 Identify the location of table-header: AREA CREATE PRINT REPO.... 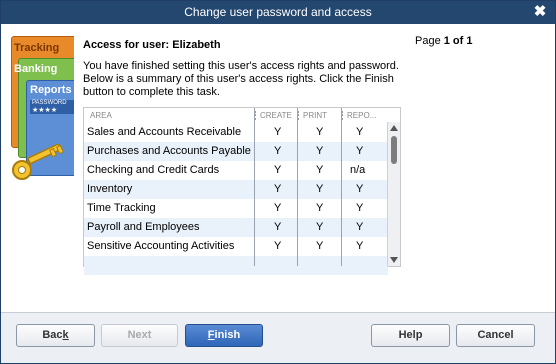
(236, 115).